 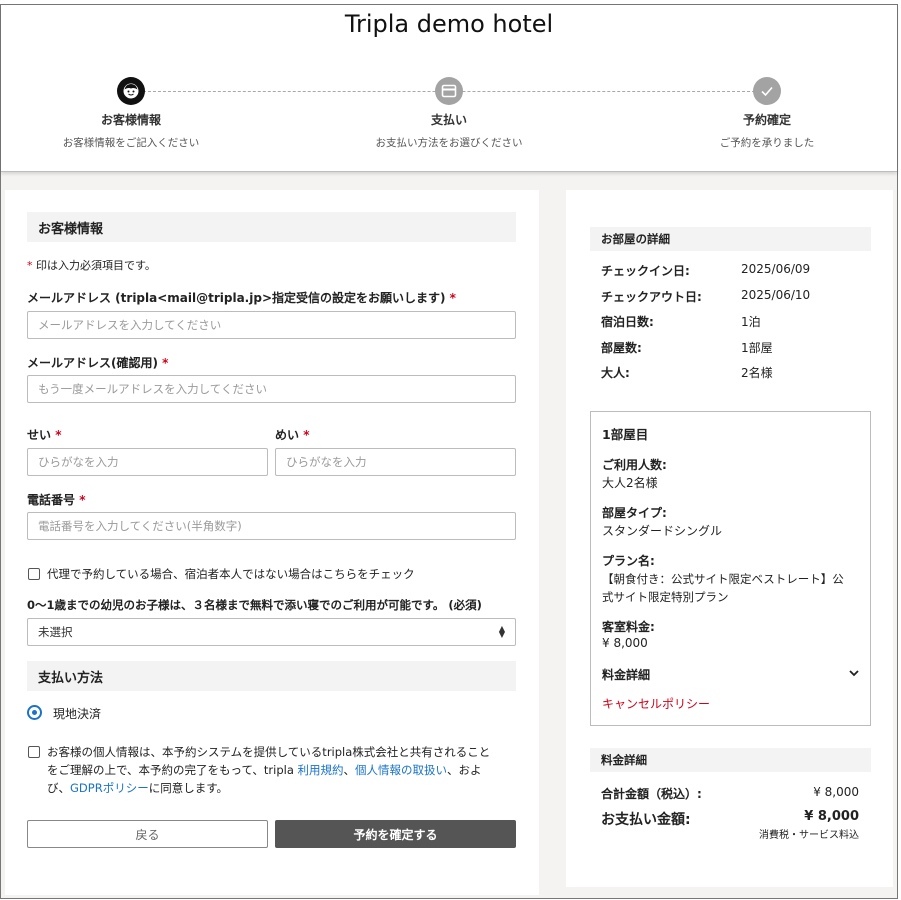 What do you see at coordinates (147, 462) in the screenshot?
I see `sei-input` at bounding box center [147, 462].